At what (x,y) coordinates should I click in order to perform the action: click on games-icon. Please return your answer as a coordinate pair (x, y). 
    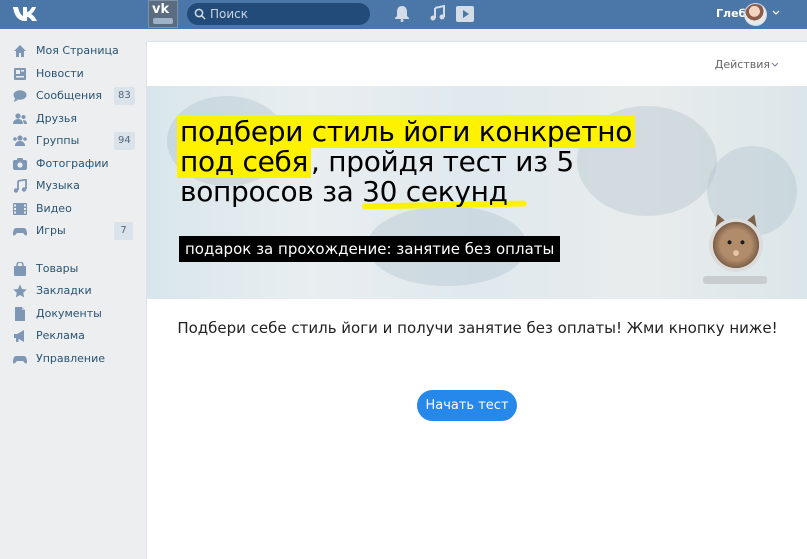
    Looking at the image, I should click on (20, 232).